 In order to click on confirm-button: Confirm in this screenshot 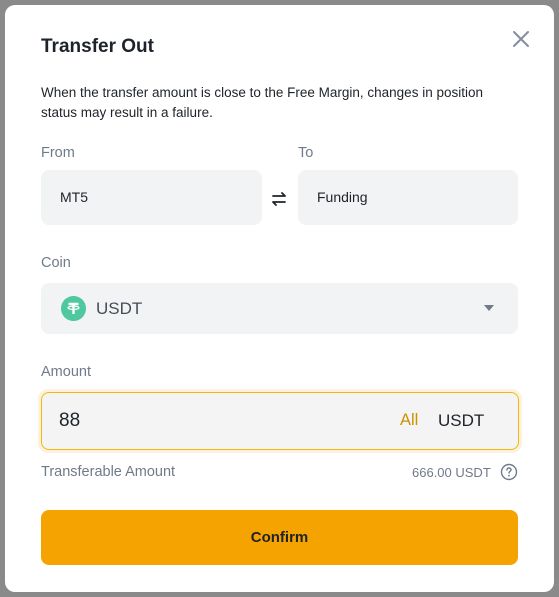, I will do `click(279, 537)`.